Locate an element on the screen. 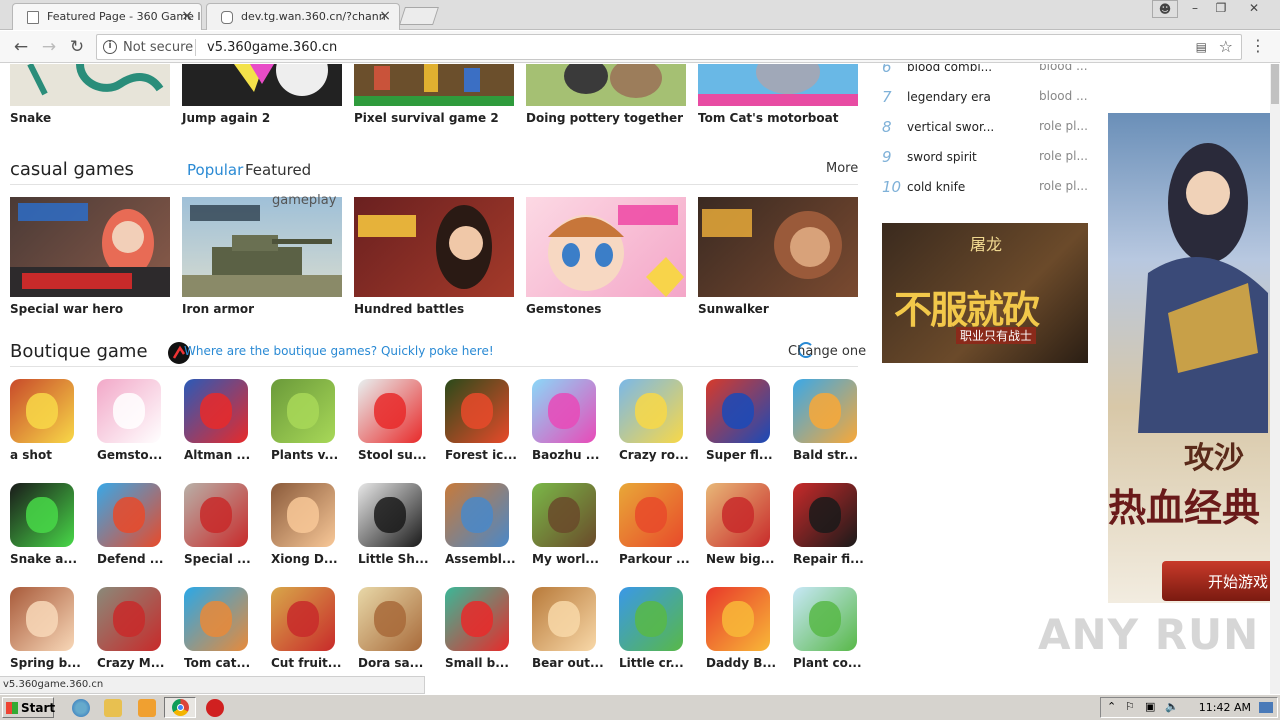 The width and height of the screenshot is (1280, 720). forward-button: → is located at coordinates (49, 47).